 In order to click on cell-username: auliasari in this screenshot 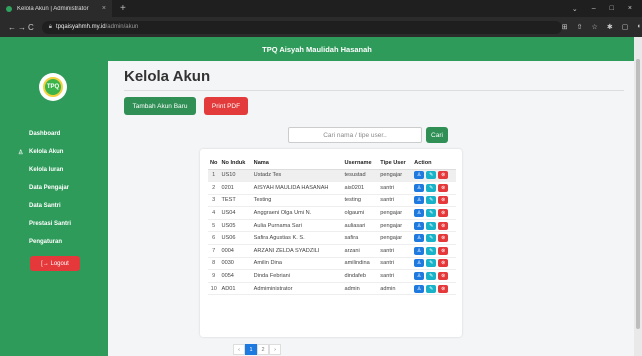, I will do `click(360, 226)`.